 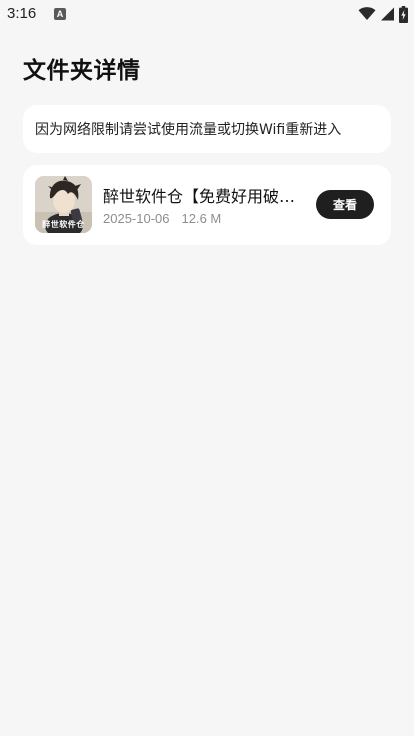 What do you see at coordinates (136, 218) in the screenshot?
I see `file-date: 2025-10-06` at bounding box center [136, 218].